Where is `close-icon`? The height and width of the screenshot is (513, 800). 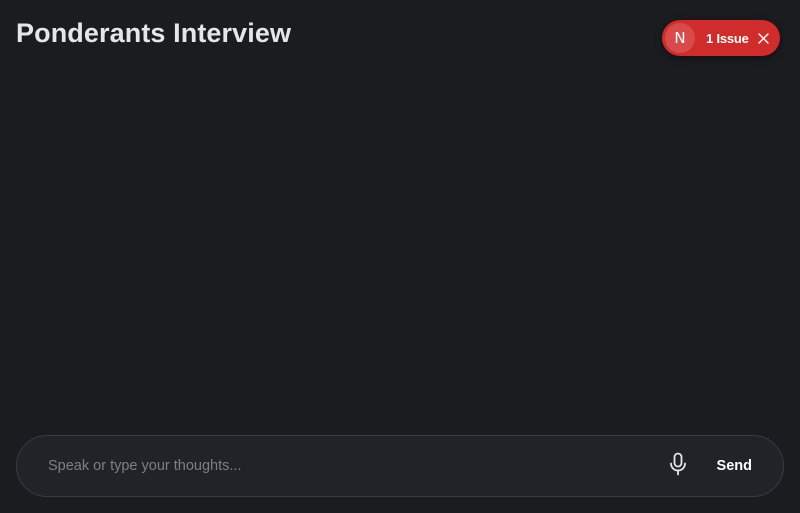 close-icon is located at coordinates (764, 38).